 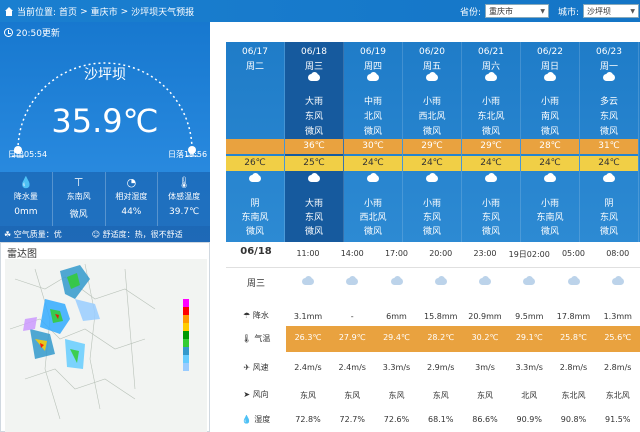 I want to click on precip-label: ☂ 降水, so click(x=256, y=315).